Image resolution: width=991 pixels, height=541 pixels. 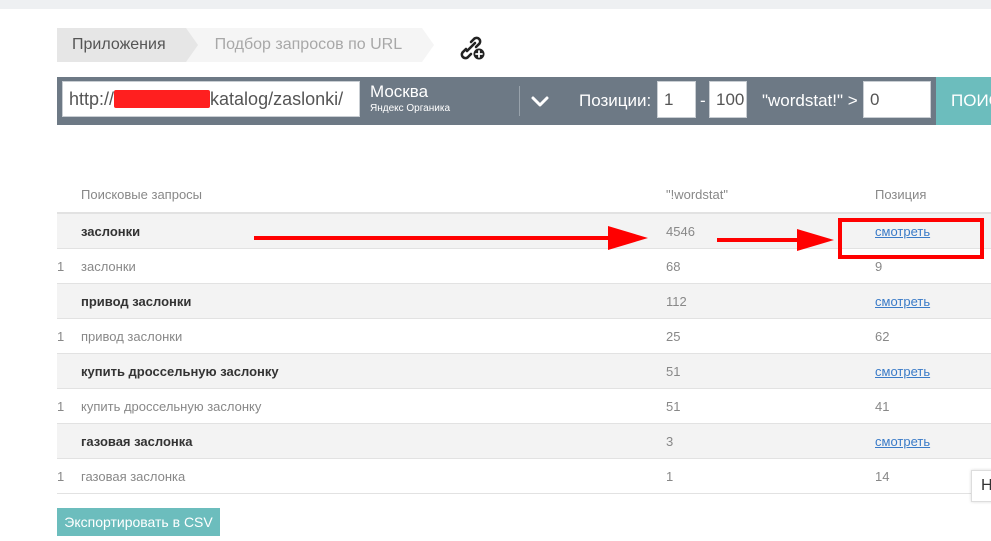 I want to click on wordstat-min-input: 0, so click(x=897, y=99).